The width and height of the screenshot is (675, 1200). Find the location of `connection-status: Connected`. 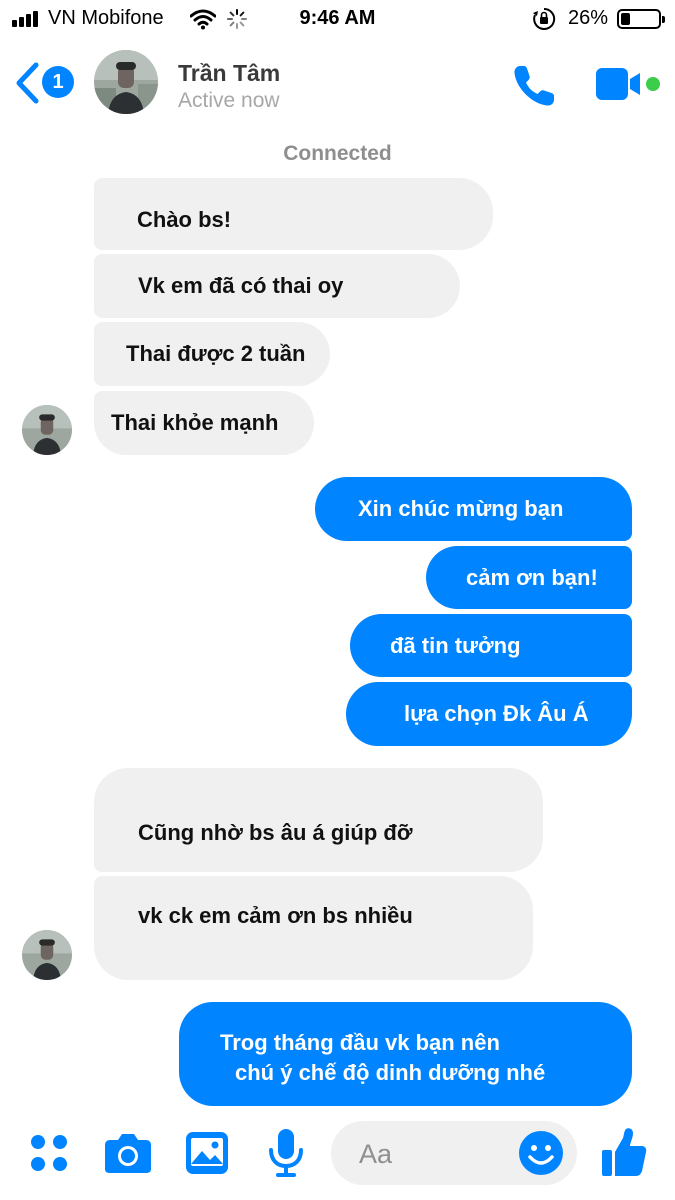

connection-status: Connected is located at coordinates (337, 153).